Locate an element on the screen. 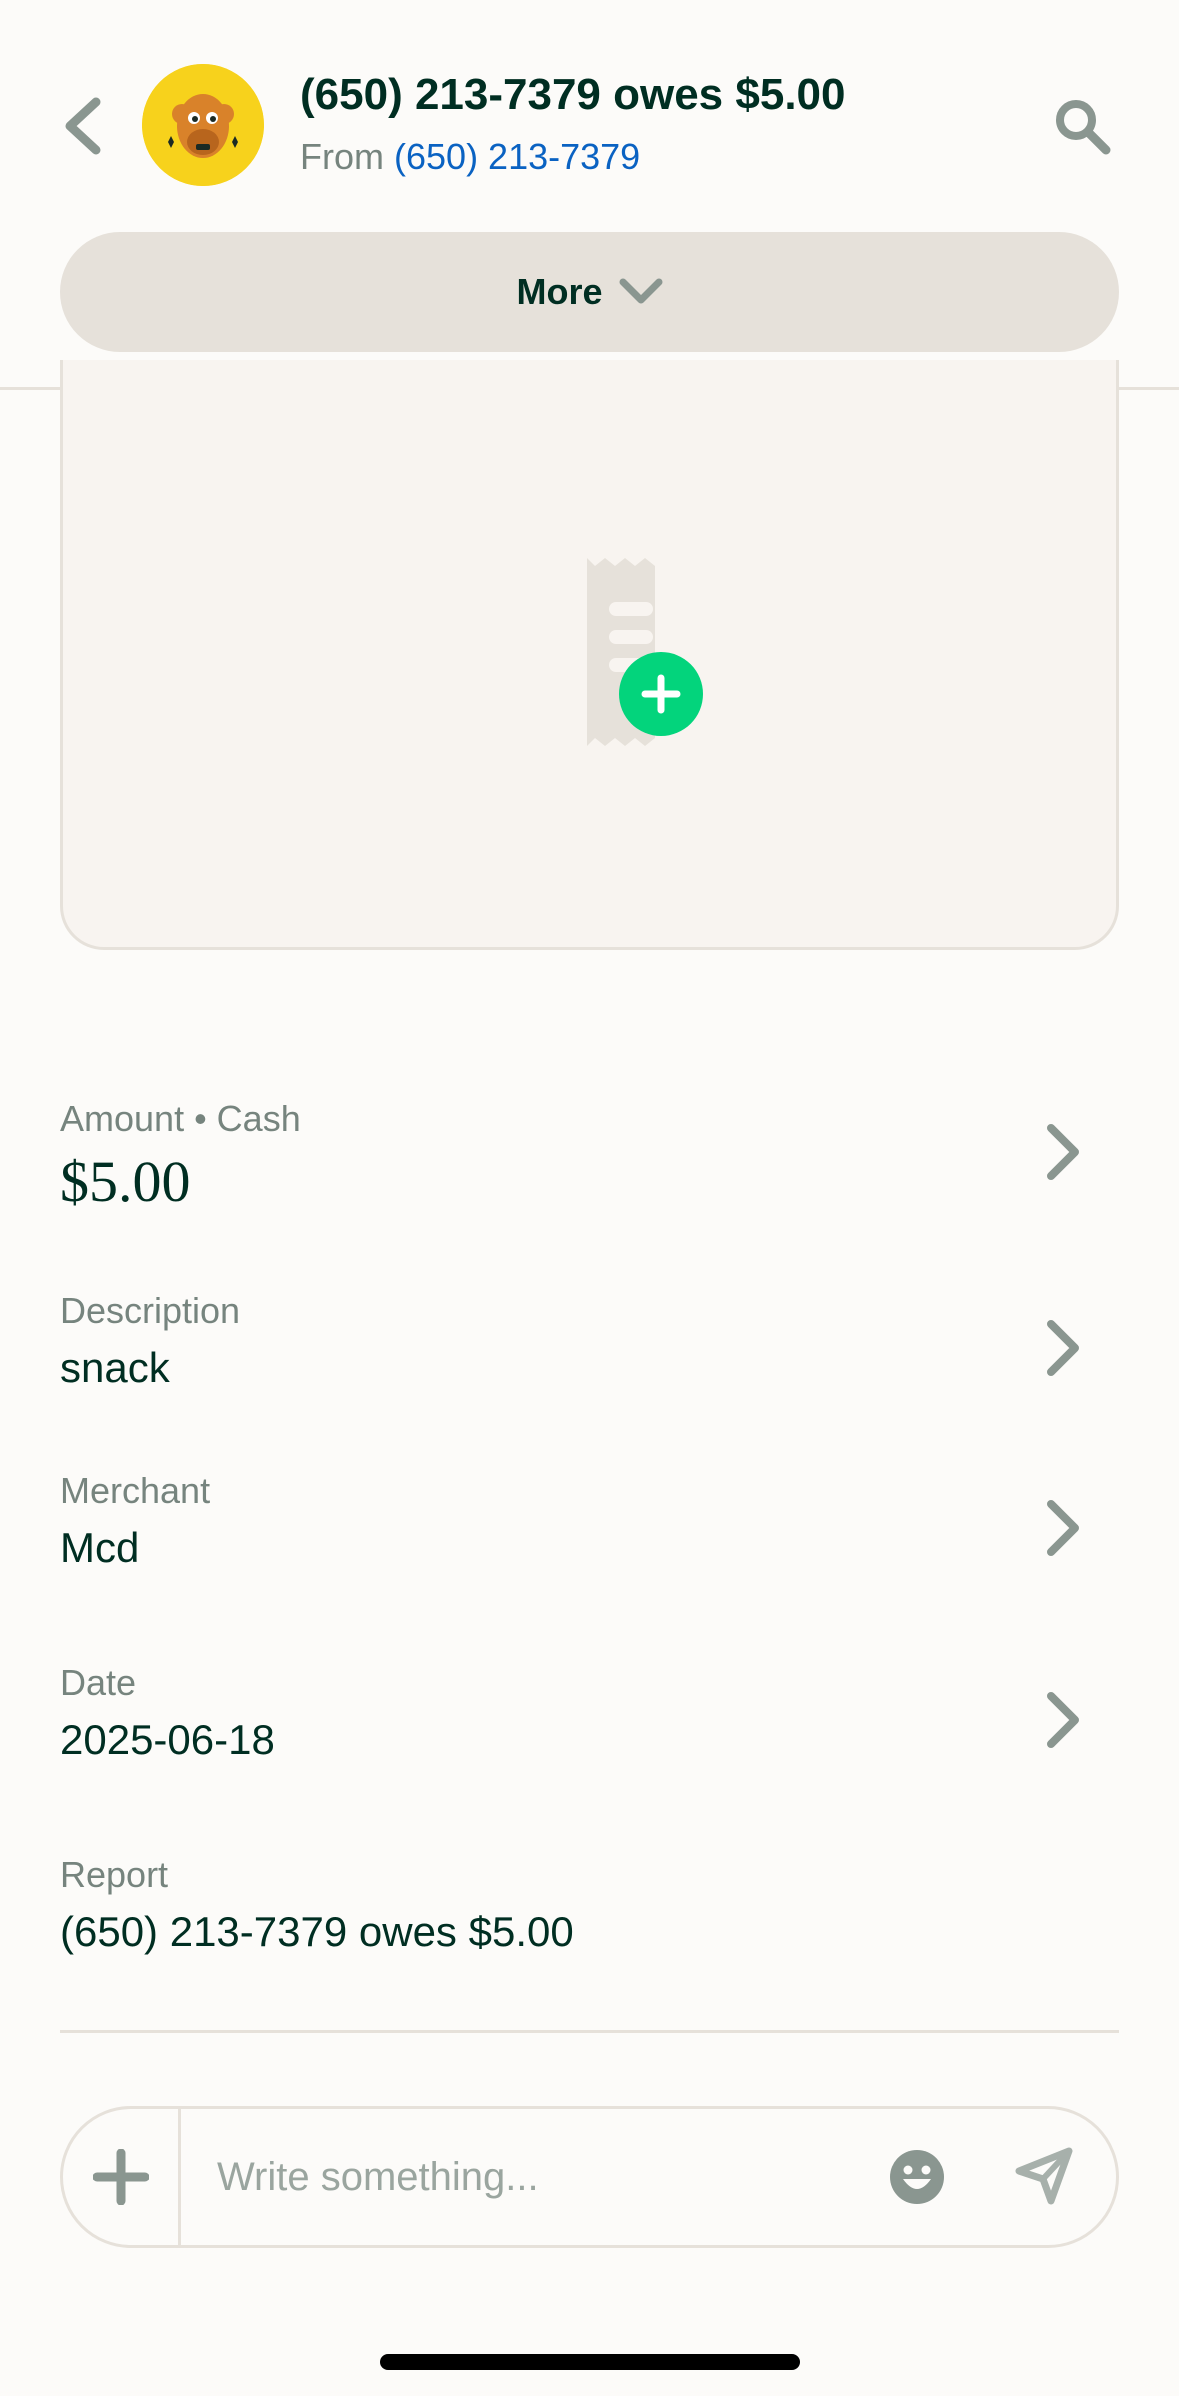 The image size is (1179, 2396). merchant-label: Merchant is located at coordinates (135, 1490).